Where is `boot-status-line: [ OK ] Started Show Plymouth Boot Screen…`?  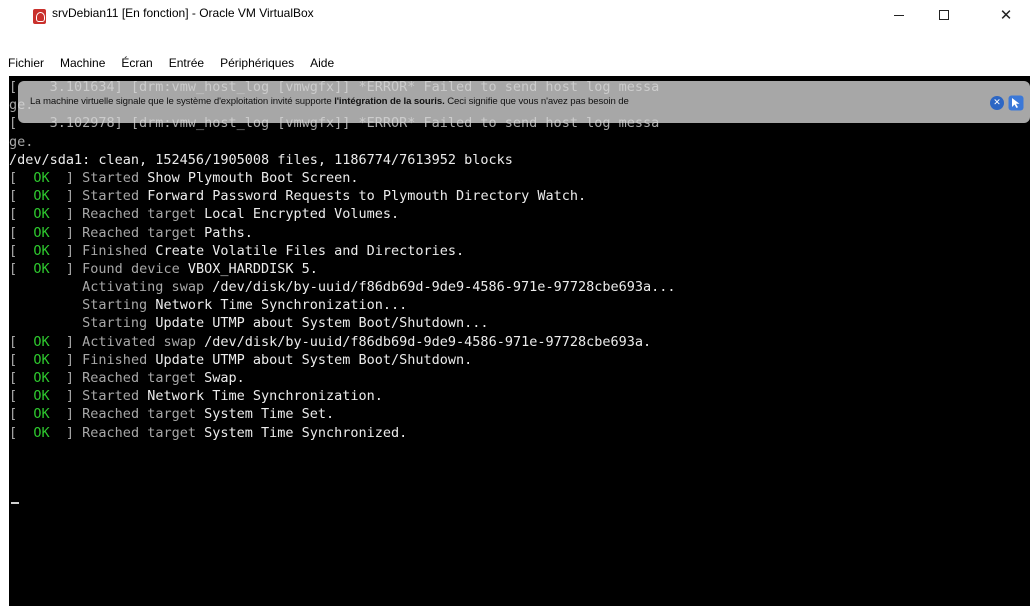
boot-status-line: [ OK ] Started Show Plymouth Boot Screen… is located at coordinates (519, 178).